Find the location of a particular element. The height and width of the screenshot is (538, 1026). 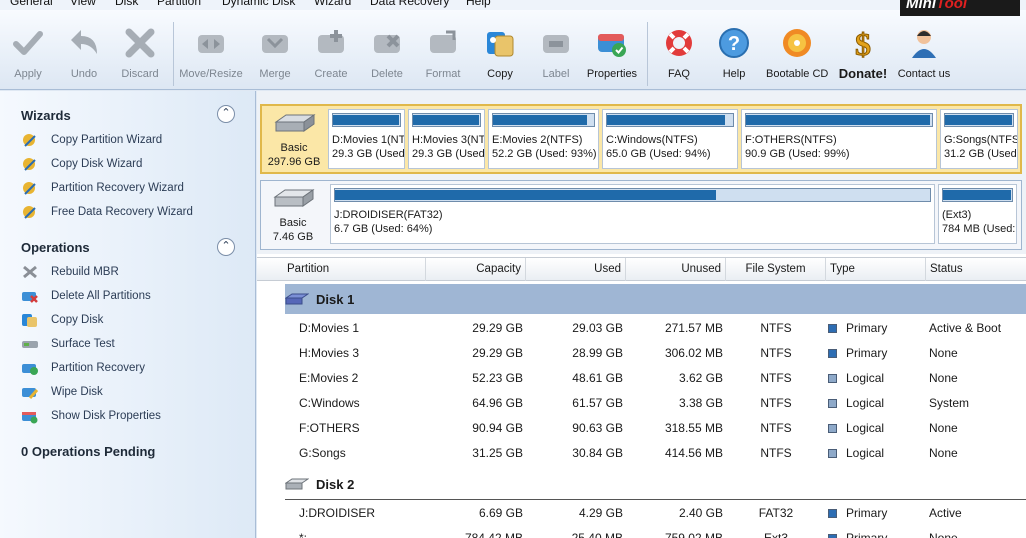

create-button: Create is located at coordinates (331, 57).